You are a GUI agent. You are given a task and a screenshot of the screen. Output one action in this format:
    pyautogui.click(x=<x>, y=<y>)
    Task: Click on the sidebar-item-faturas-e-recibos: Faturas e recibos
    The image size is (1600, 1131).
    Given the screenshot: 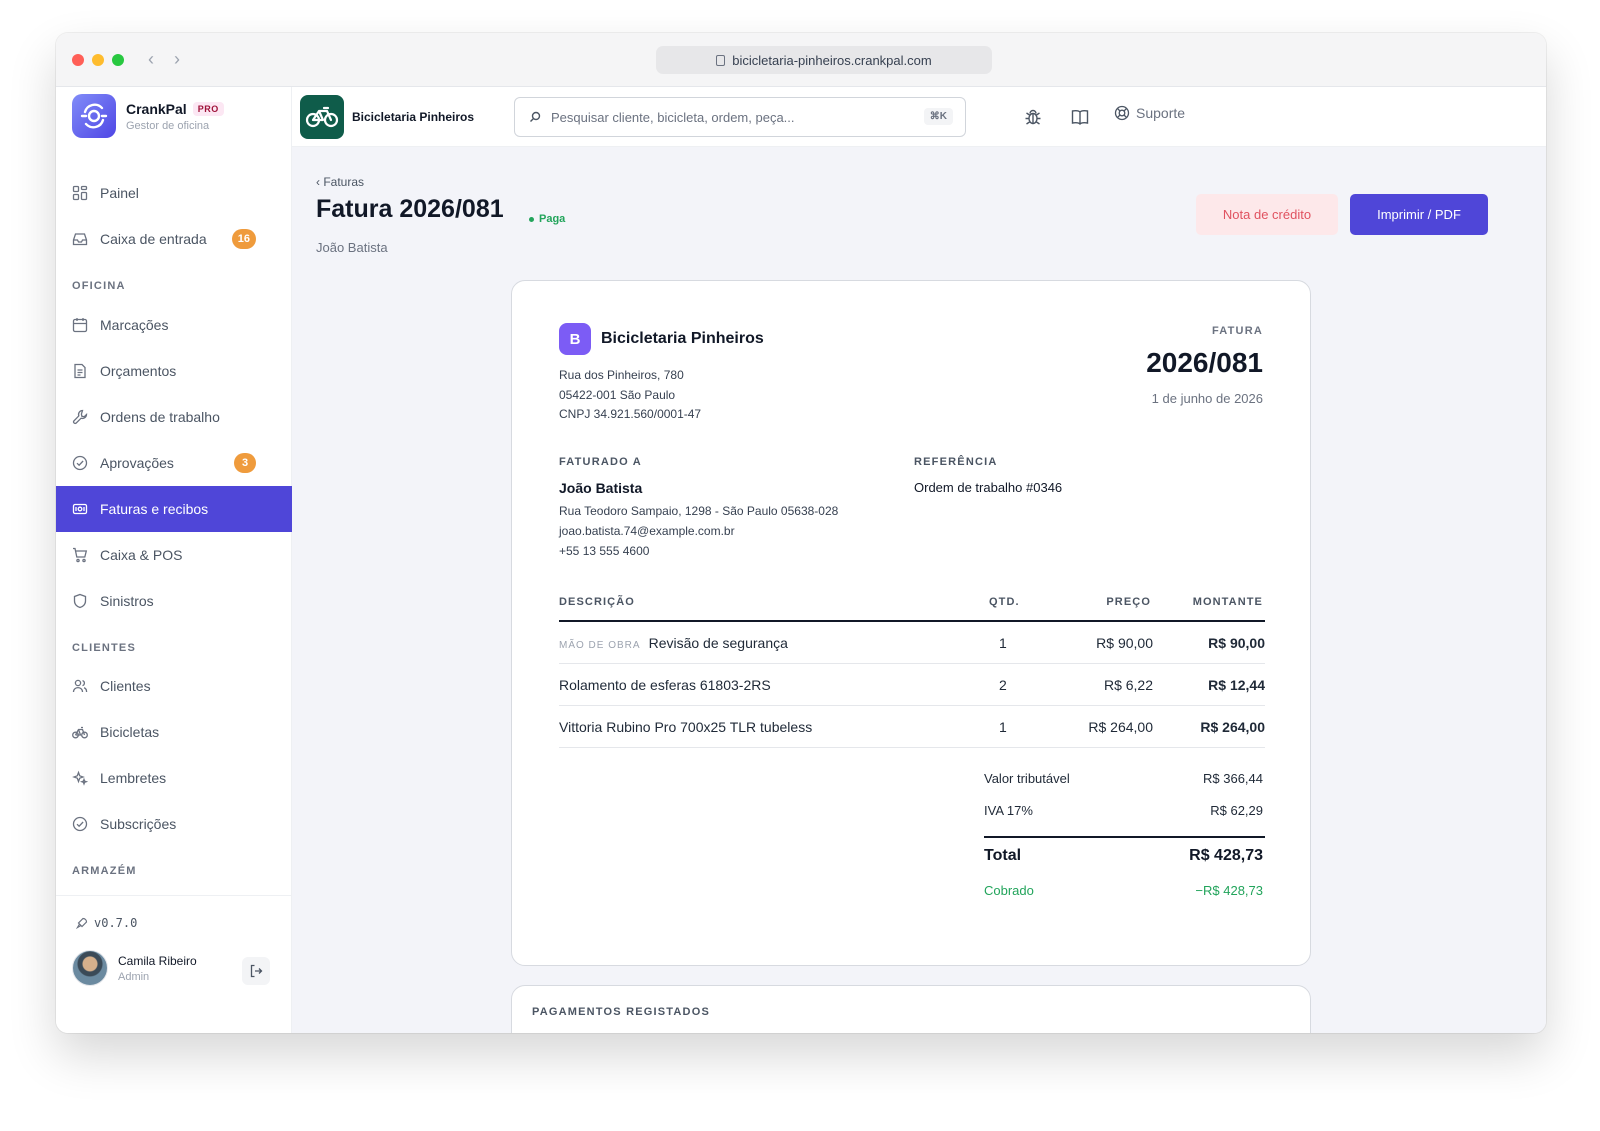 What is the action you would take?
    pyautogui.click(x=174, y=509)
    